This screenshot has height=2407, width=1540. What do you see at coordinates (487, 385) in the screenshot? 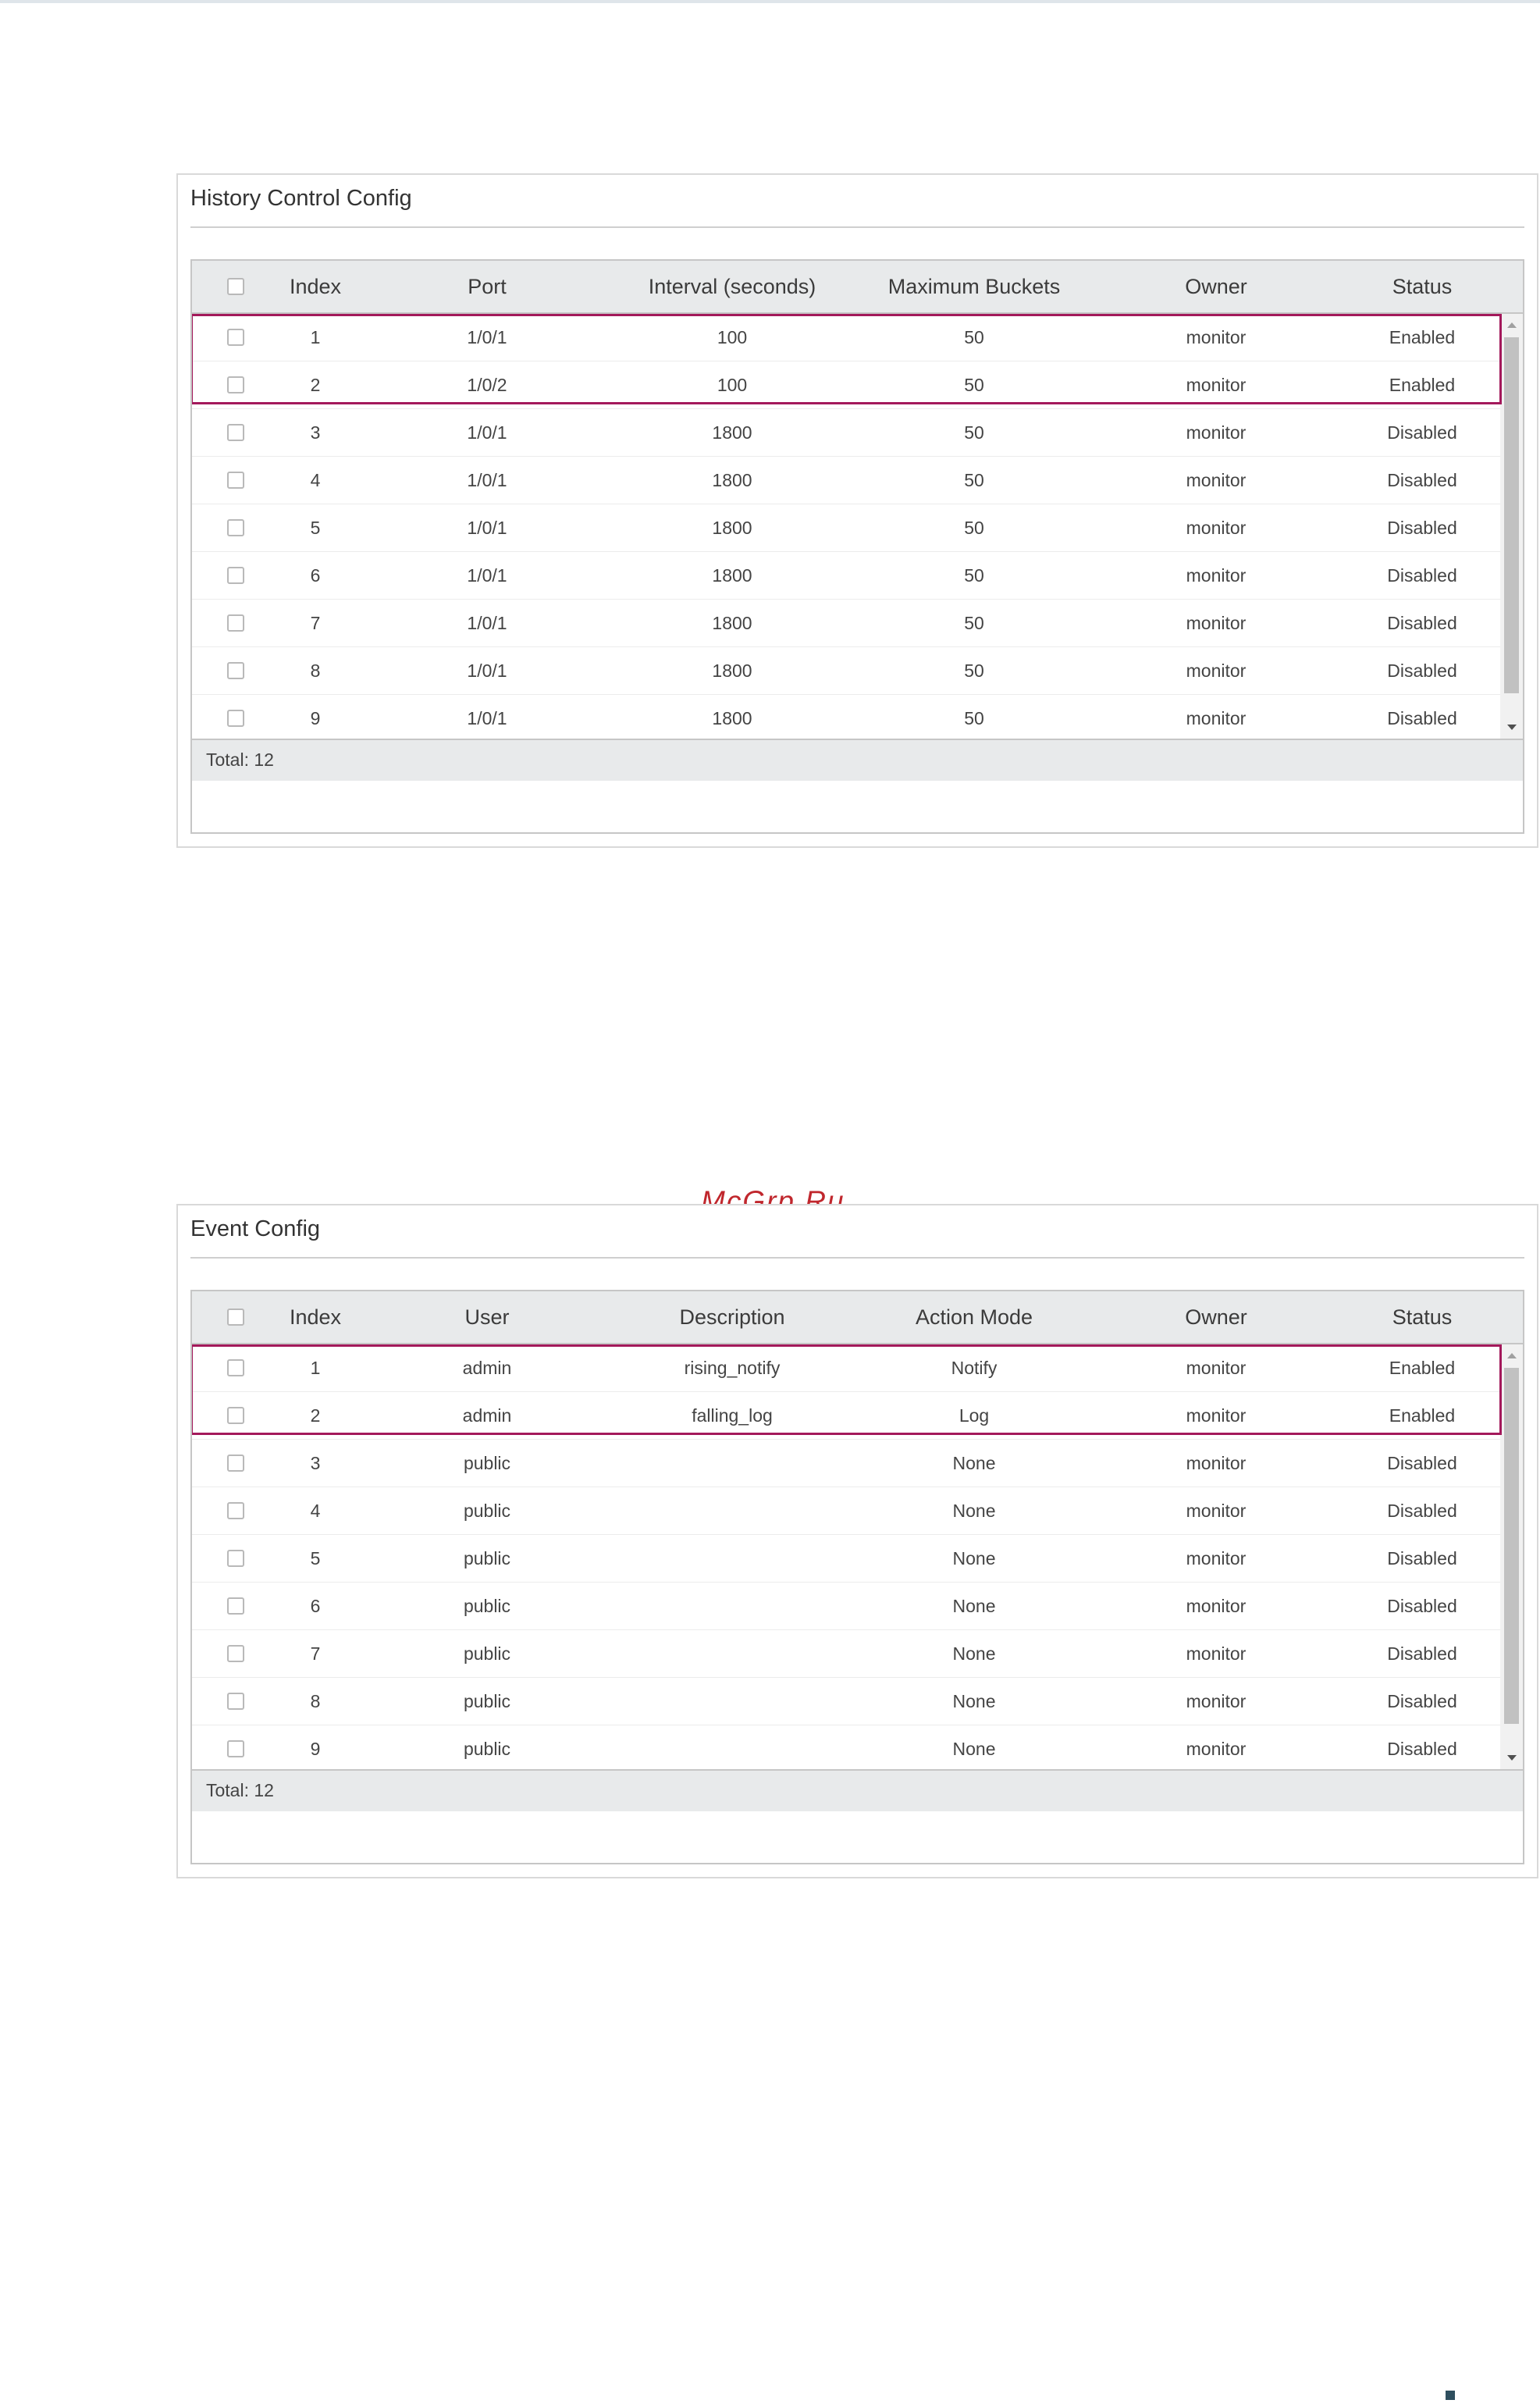
I see `cell-col2: 1/0/2` at bounding box center [487, 385].